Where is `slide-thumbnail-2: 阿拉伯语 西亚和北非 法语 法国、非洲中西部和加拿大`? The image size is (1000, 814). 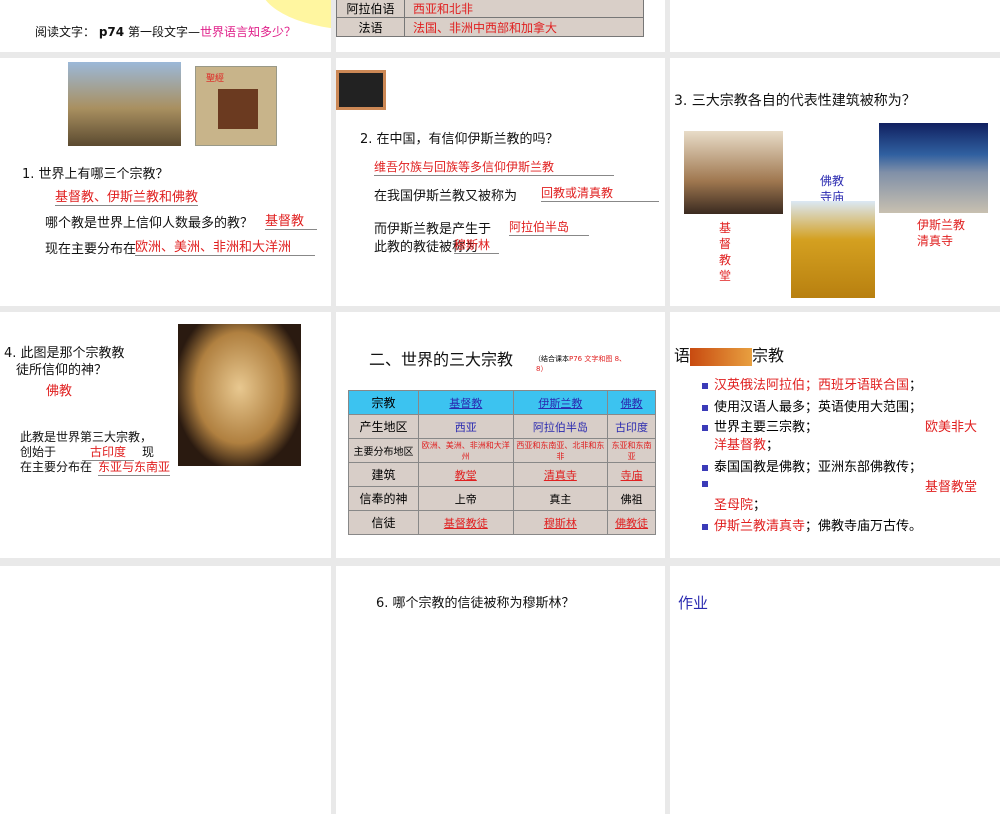 slide-thumbnail-2: 阿拉伯语 西亚和北非 法语 法国、非洲中西部和加拿大 is located at coordinates (500, 26).